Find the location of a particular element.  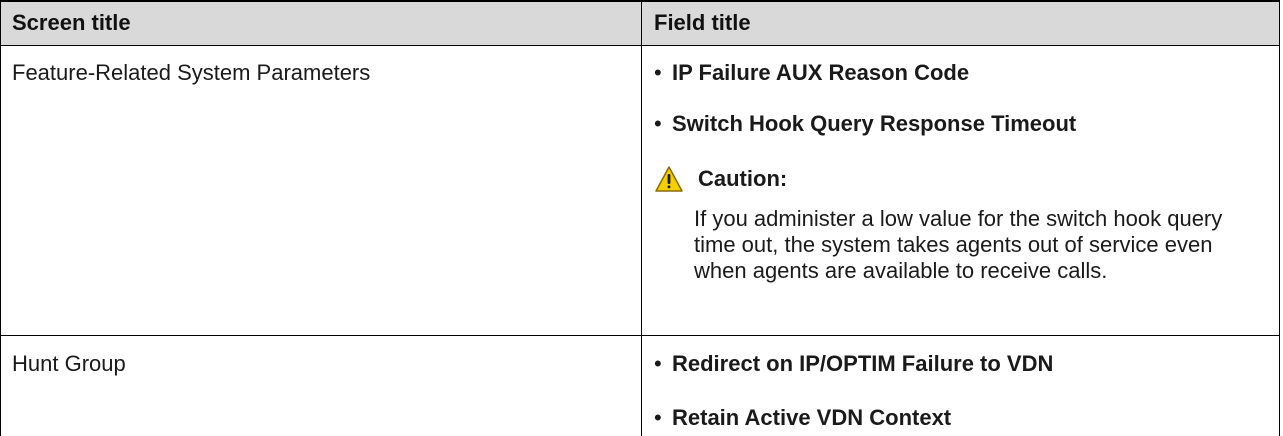

table-border-column-divider is located at coordinates (641, 218).